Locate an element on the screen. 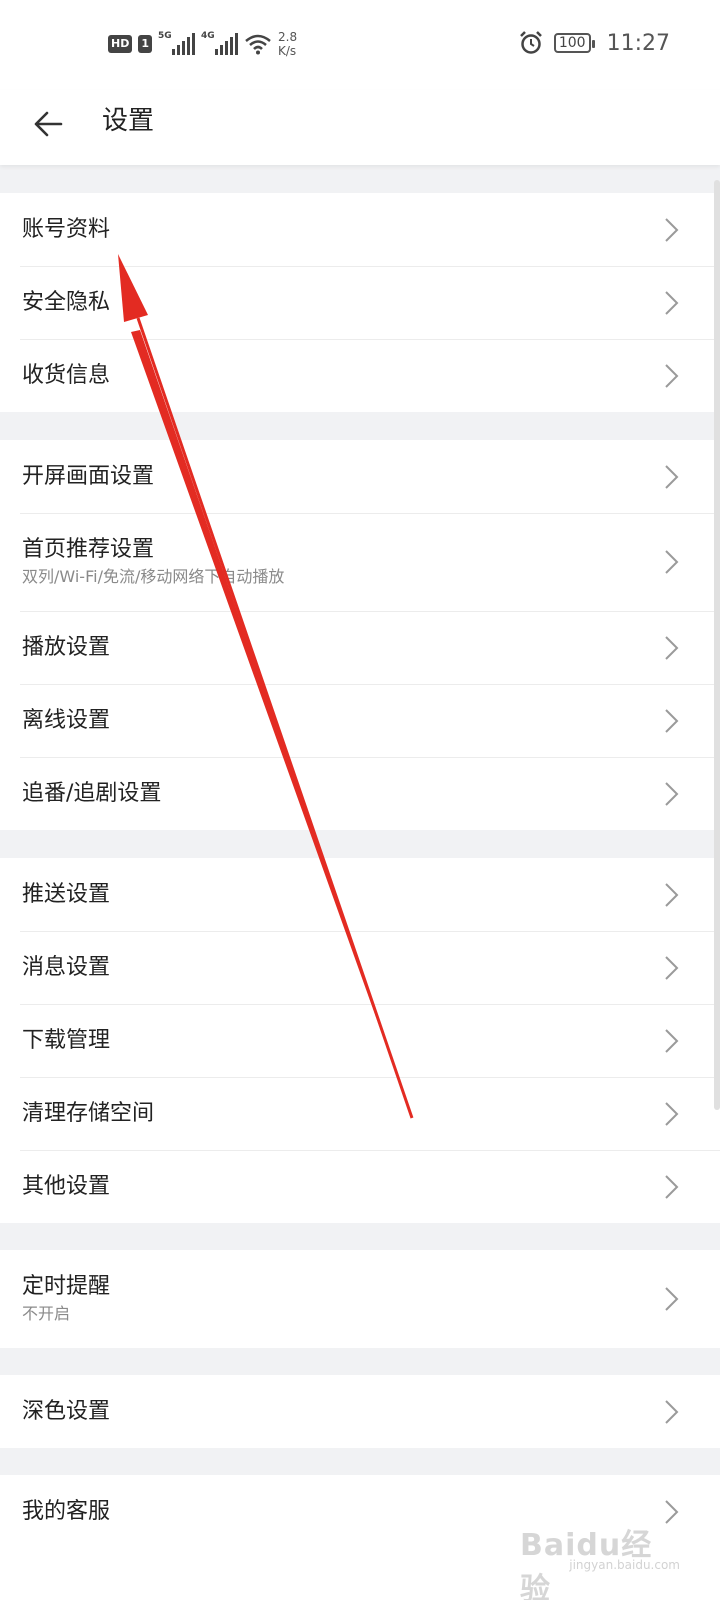 This screenshot has width=720, height=1600. back-arrow-icon is located at coordinates (48, 124).